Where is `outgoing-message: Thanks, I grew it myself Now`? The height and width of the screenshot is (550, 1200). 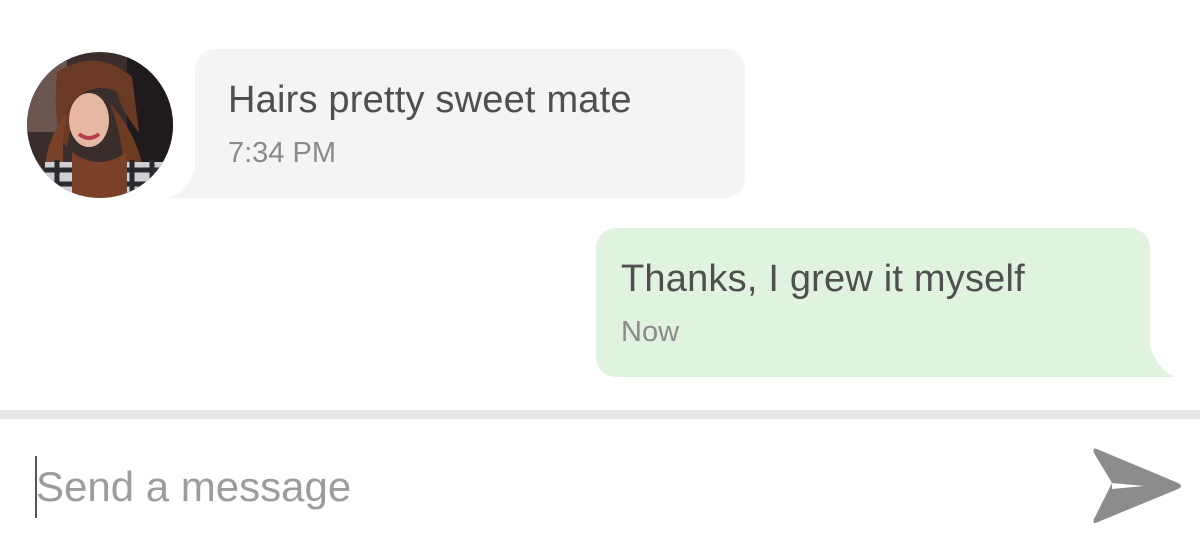 outgoing-message: Thanks, I grew it myself Now is located at coordinates (873, 302).